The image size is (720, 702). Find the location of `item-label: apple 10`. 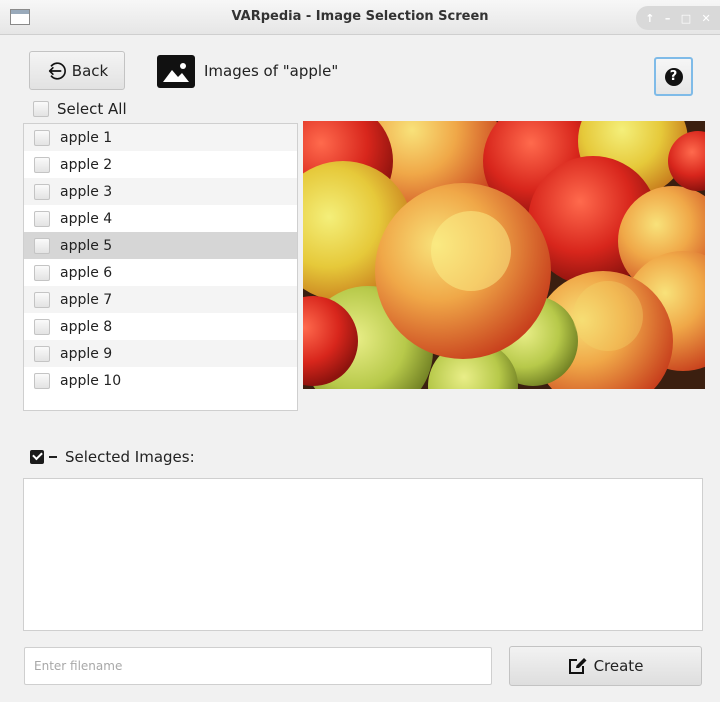

item-label: apple 10 is located at coordinates (91, 380).